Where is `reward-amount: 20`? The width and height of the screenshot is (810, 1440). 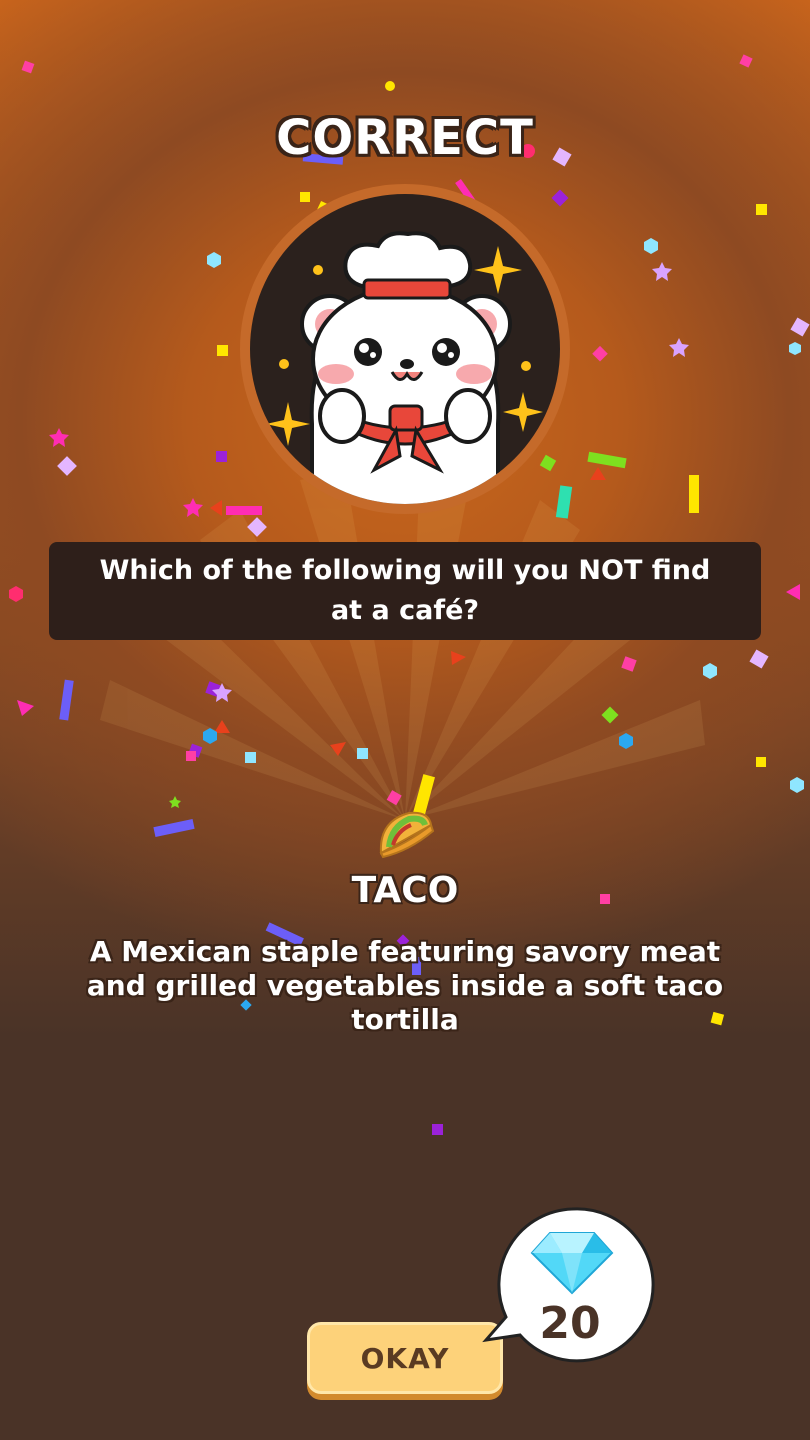 reward-amount: 20 is located at coordinates (570, 1323).